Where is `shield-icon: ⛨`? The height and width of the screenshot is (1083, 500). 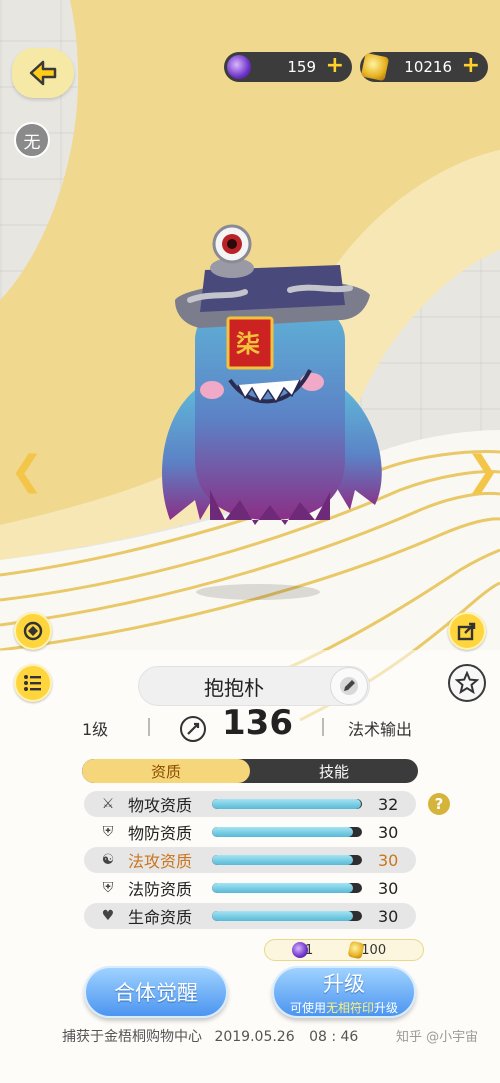 shield-icon: ⛨ is located at coordinates (108, 832).